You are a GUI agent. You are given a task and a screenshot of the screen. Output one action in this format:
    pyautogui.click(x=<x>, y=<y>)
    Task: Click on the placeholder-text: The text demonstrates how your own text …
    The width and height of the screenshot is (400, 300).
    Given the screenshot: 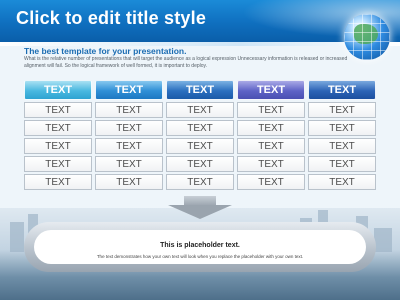 What is the action you would take?
    pyautogui.click(x=200, y=256)
    